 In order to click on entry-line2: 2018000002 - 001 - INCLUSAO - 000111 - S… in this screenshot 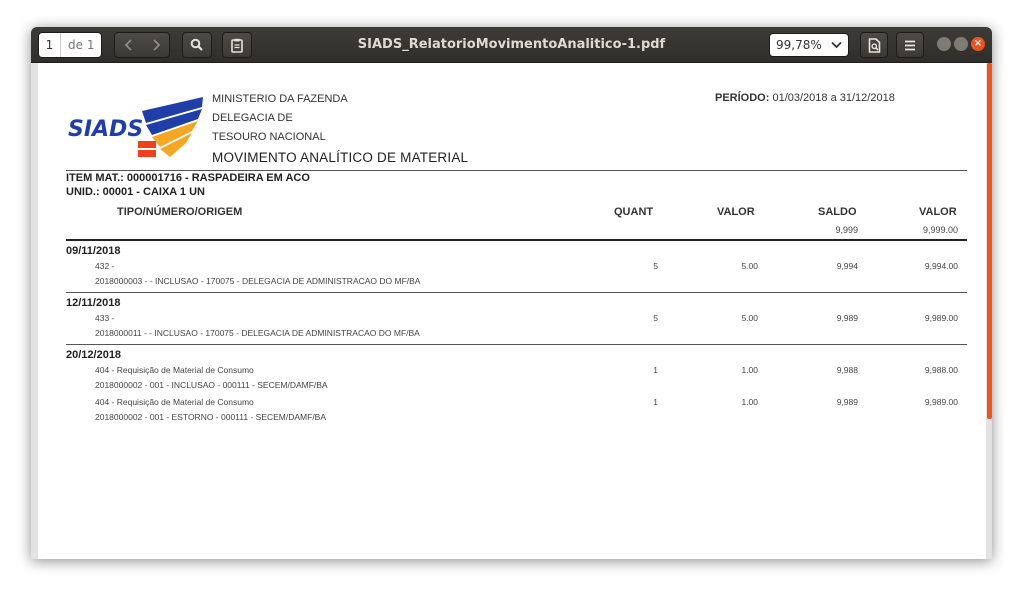, I will do `click(211, 385)`.